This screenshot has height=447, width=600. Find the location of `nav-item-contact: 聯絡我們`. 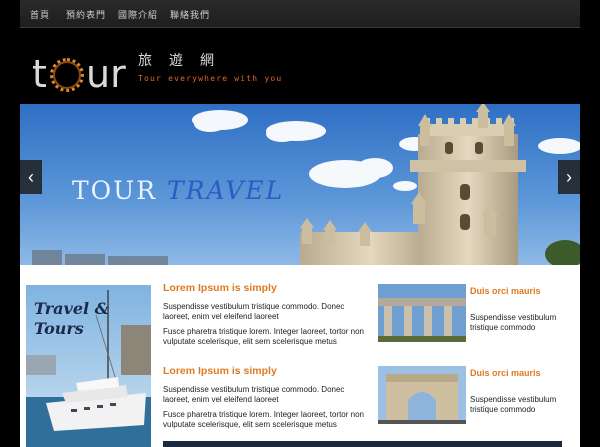

nav-item-contact: 聯絡我們 is located at coordinates (190, 14).